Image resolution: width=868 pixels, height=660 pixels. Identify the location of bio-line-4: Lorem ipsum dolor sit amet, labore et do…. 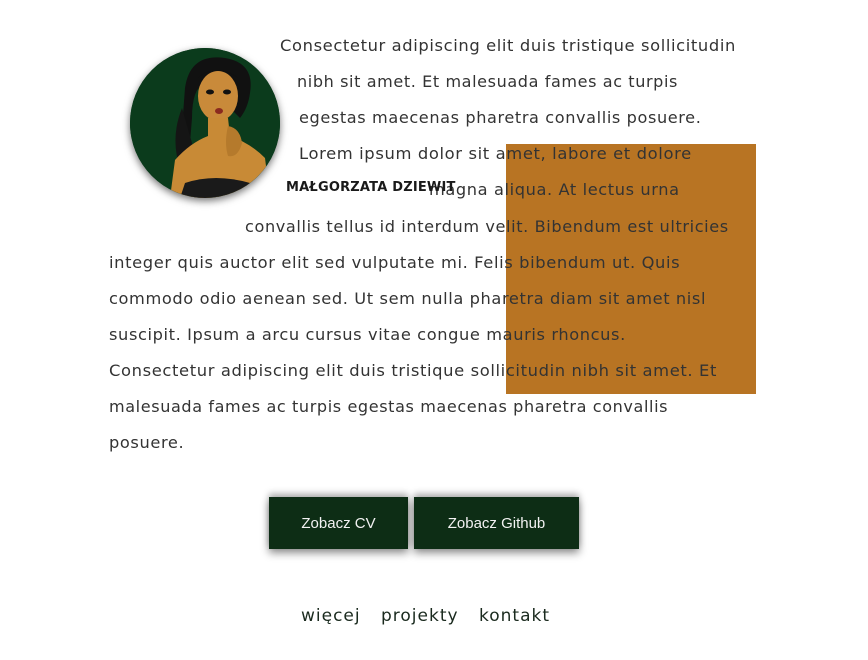
(495, 153).